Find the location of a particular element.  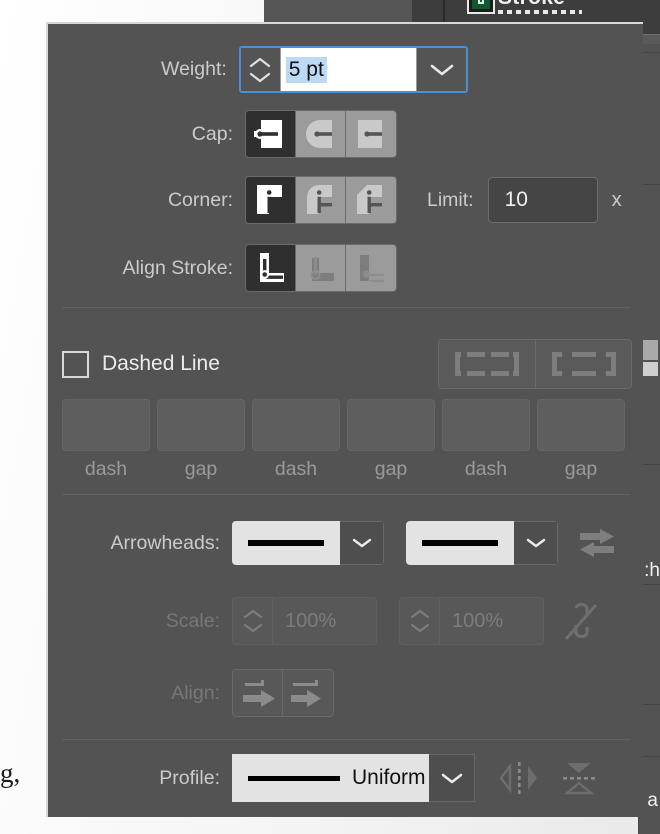

arrowhead-end-dropdown-button is located at coordinates (536, 543).